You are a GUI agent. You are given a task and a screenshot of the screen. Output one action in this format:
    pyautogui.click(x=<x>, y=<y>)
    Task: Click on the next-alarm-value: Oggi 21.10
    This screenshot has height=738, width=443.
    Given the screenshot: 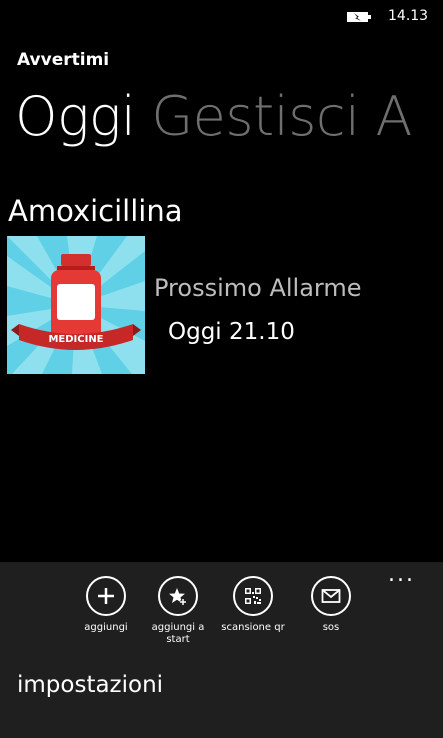 What is the action you would take?
    pyautogui.click(x=231, y=332)
    